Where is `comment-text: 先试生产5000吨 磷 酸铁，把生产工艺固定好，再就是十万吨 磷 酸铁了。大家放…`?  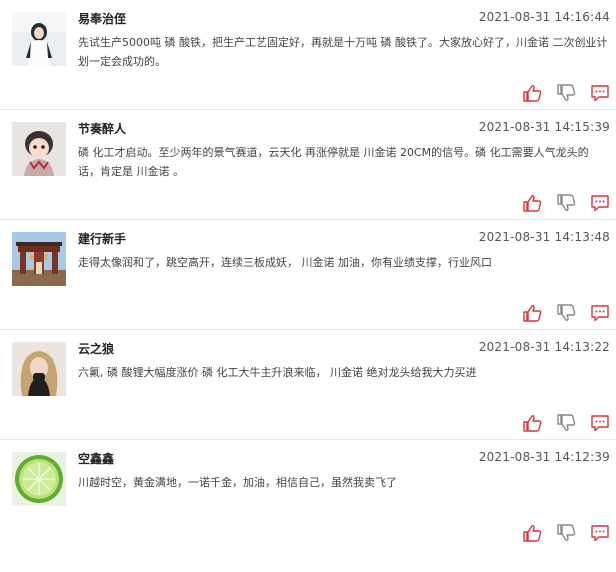 comment-text: 先试生产5000吨 磷 酸铁，把生产工艺固定好，再就是十万吨 磷 酸铁了。大家放… is located at coordinates (343, 52).